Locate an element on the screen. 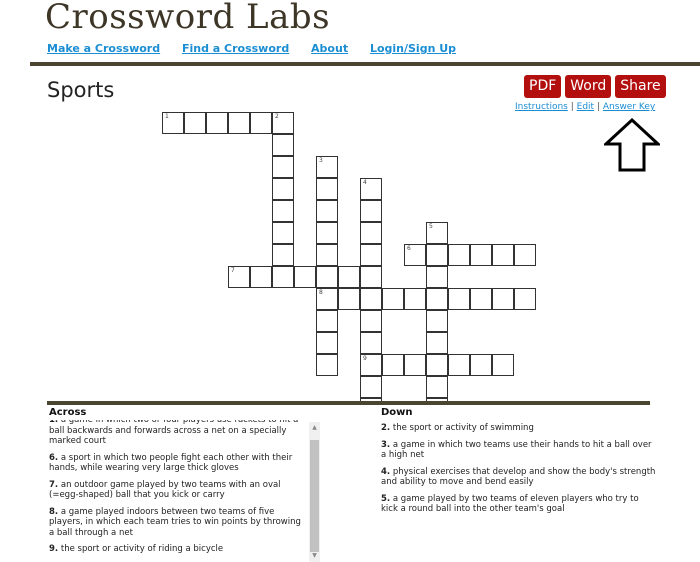  answer-key-link: Answer Key is located at coordinates (629, 107).